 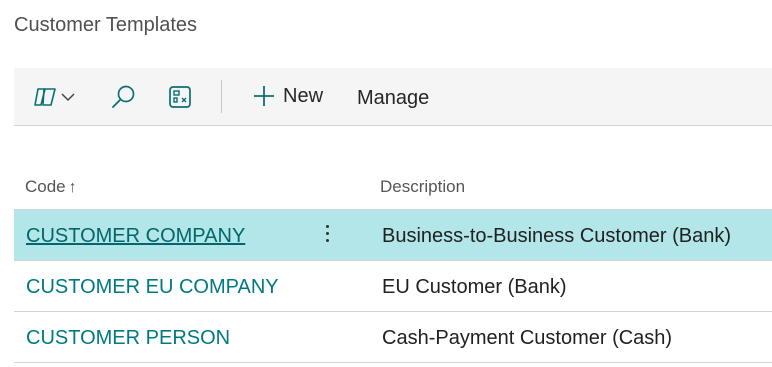 What do you see at coordinates (327, 235) in the screenshot?
I see `row-actions-menu` at bounding box center [327, 235].